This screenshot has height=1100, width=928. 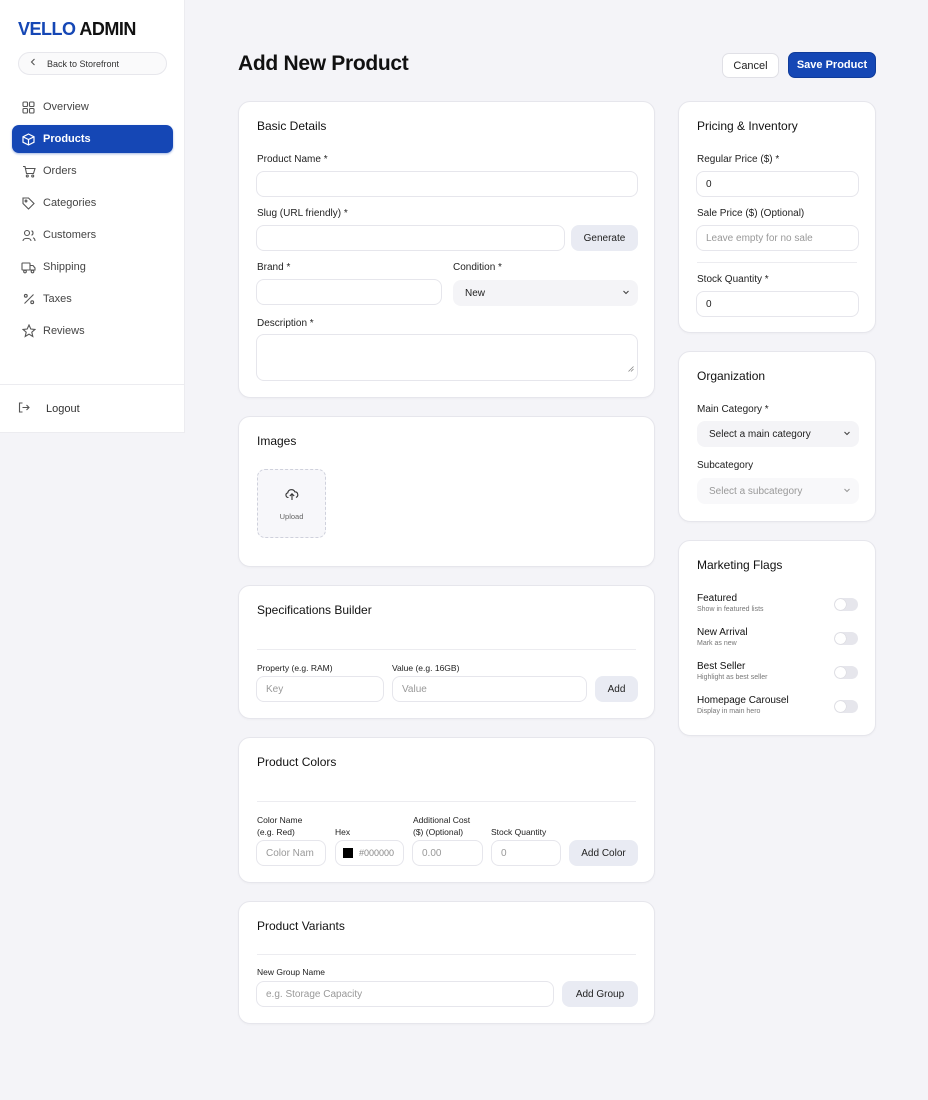 I want to click on color-swatch, so click(x=348, y=853).